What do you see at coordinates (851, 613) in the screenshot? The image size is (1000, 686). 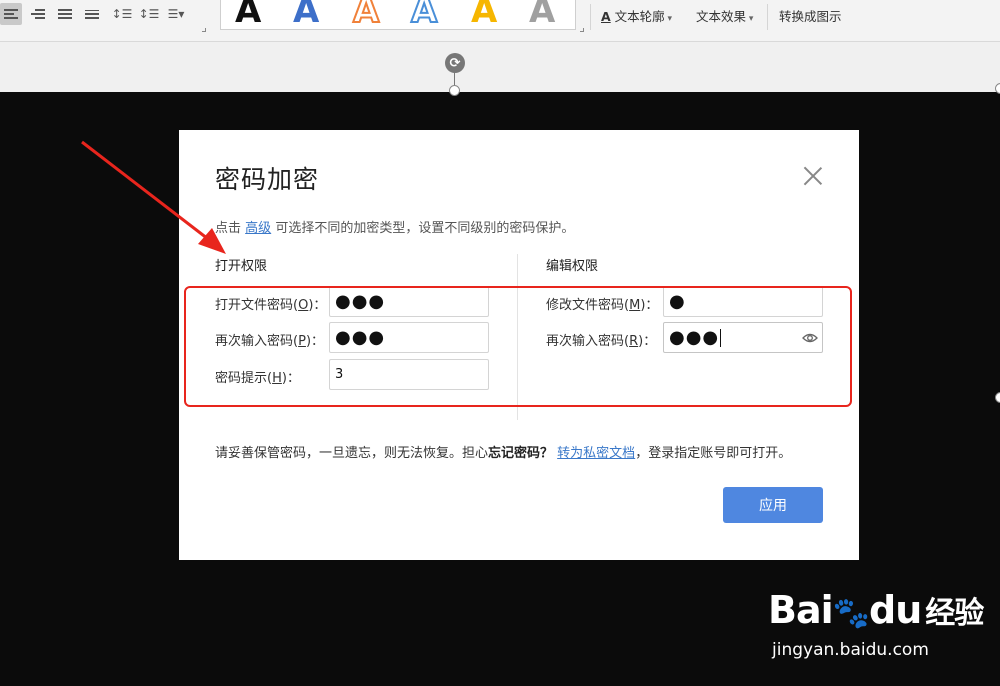 I see `paw-icon: 🐾` at bounding box center [851, 613].